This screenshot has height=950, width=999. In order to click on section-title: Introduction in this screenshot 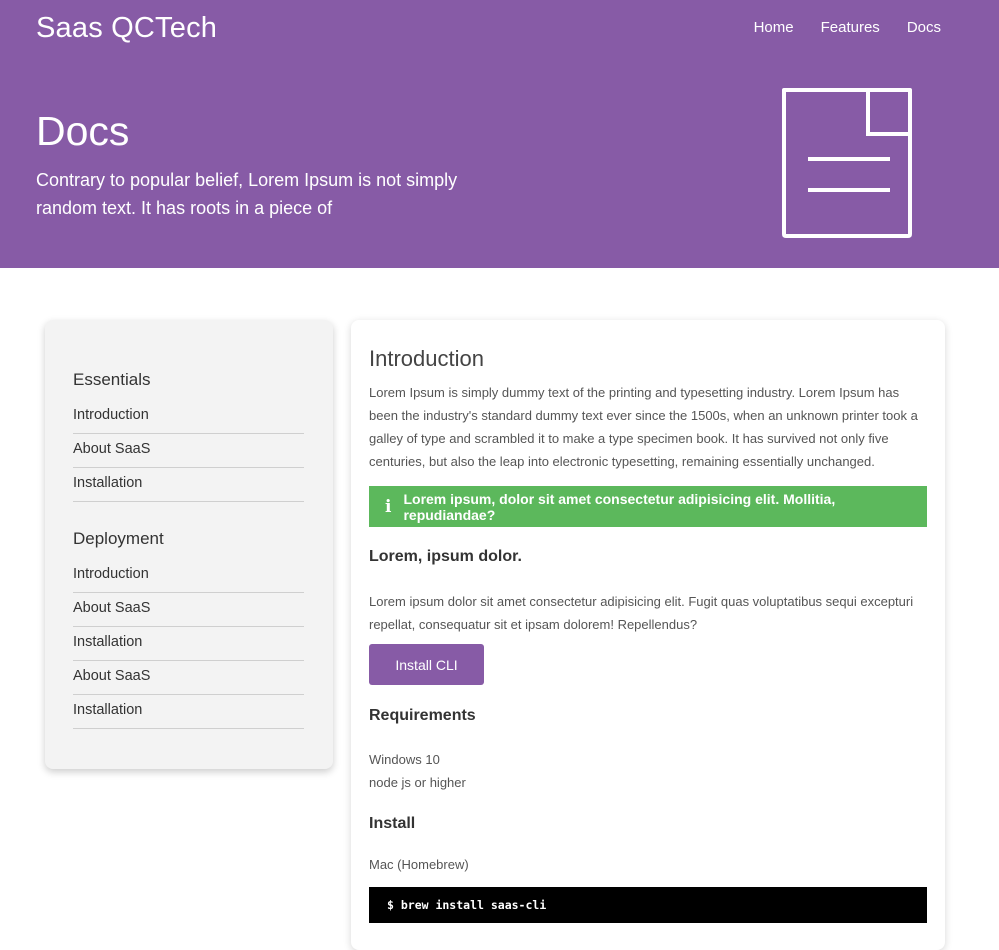, I will do `click(426, 358)`.